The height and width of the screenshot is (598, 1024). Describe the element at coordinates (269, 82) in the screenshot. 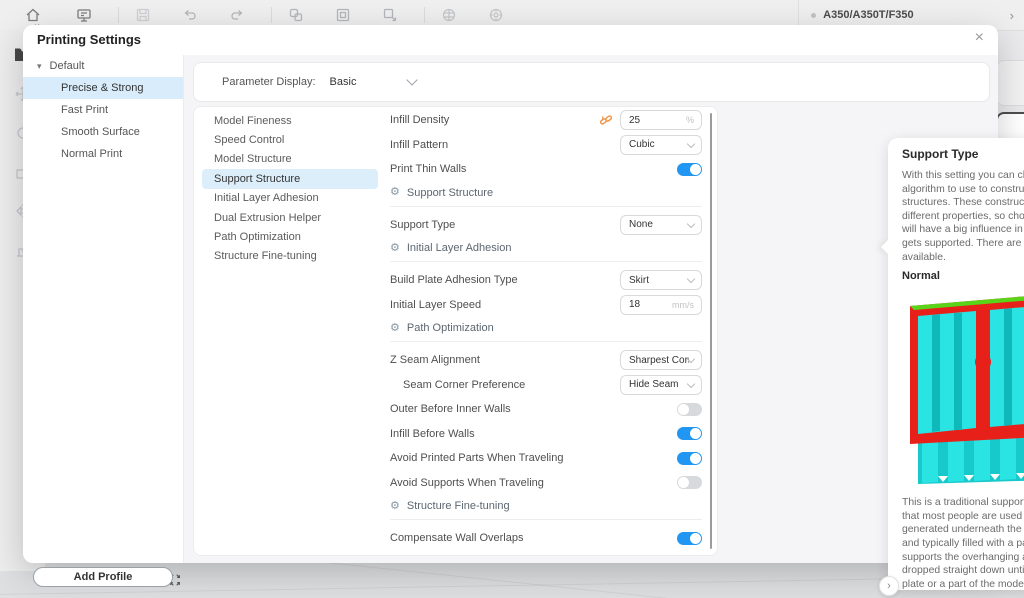

I see `parameter-display-label: Parameter Display:` at that location.